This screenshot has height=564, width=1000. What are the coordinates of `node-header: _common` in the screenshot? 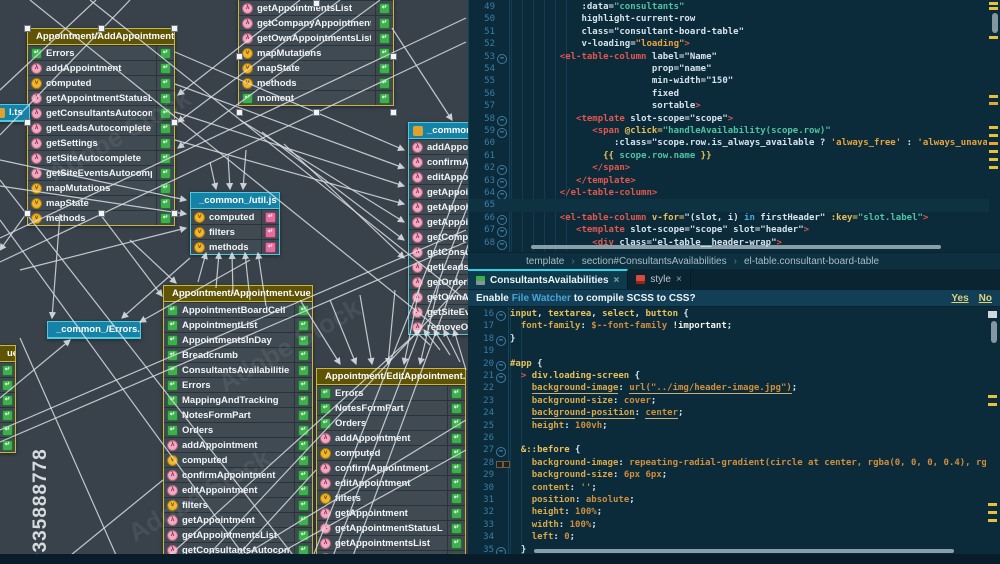 It's located at (438, 131).